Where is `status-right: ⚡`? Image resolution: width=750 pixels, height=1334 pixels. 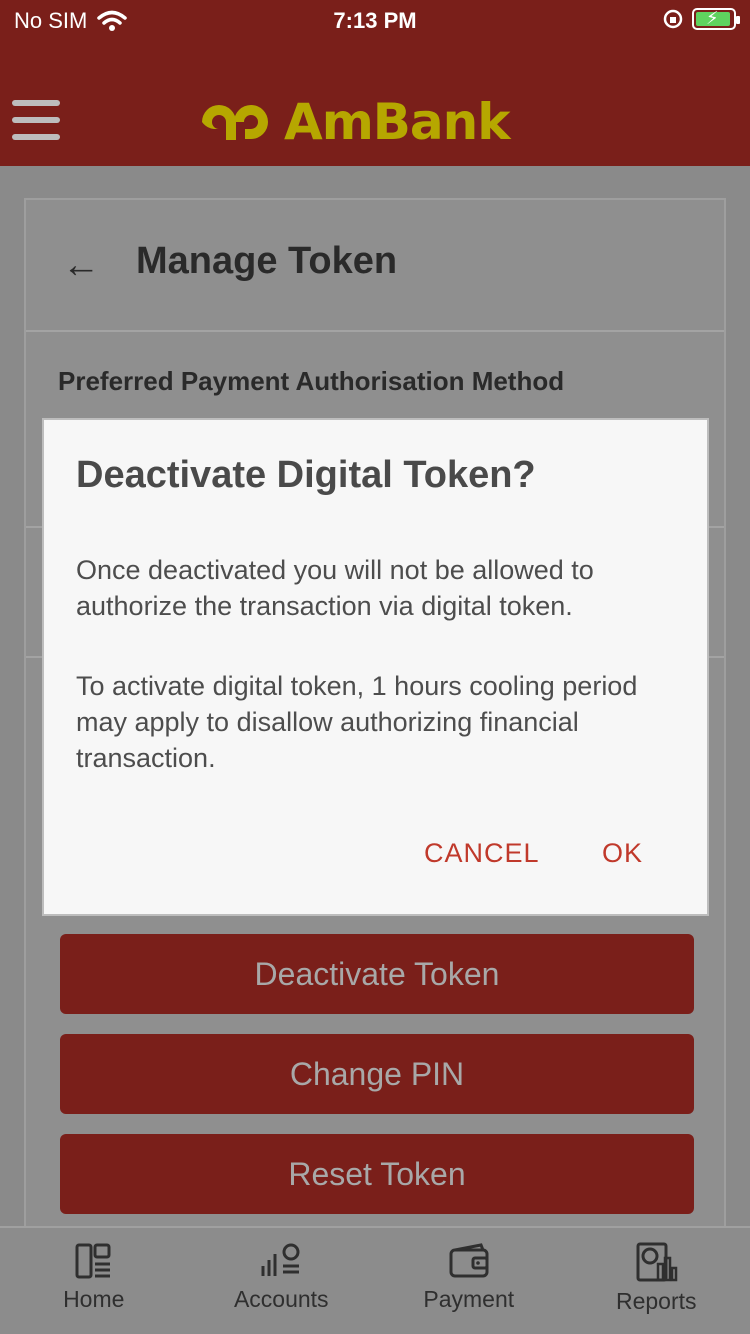
status-right: ⚡ is located at coordinates (701, 19).